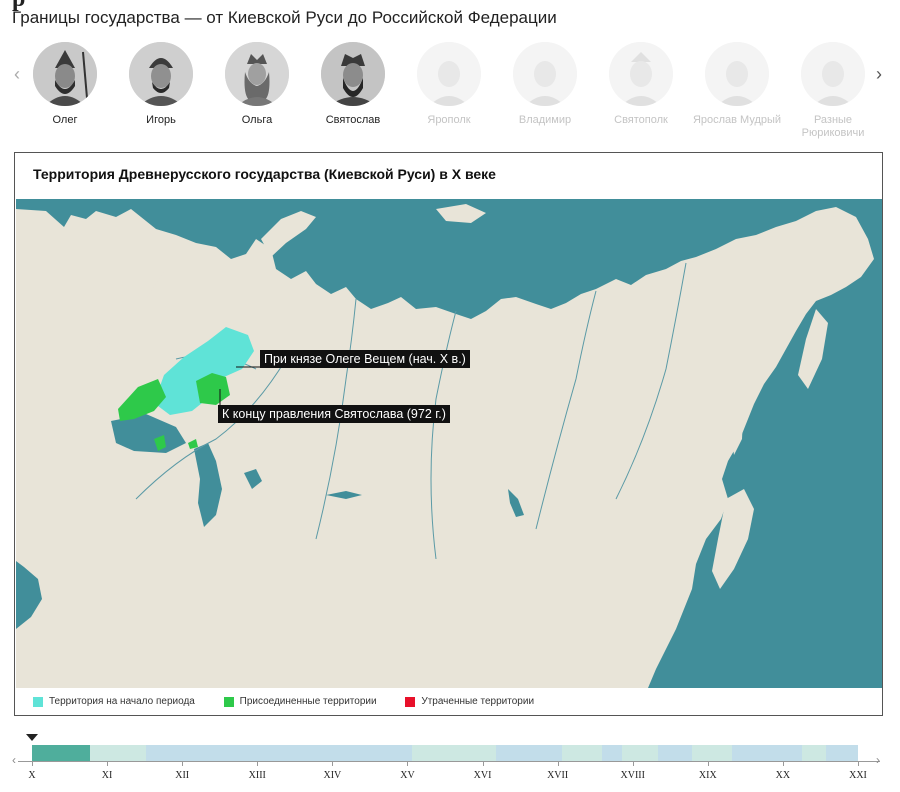 This screenshot has width=900, height=792. I want to click on ruler-olga: Ольга, so click(257, 82).